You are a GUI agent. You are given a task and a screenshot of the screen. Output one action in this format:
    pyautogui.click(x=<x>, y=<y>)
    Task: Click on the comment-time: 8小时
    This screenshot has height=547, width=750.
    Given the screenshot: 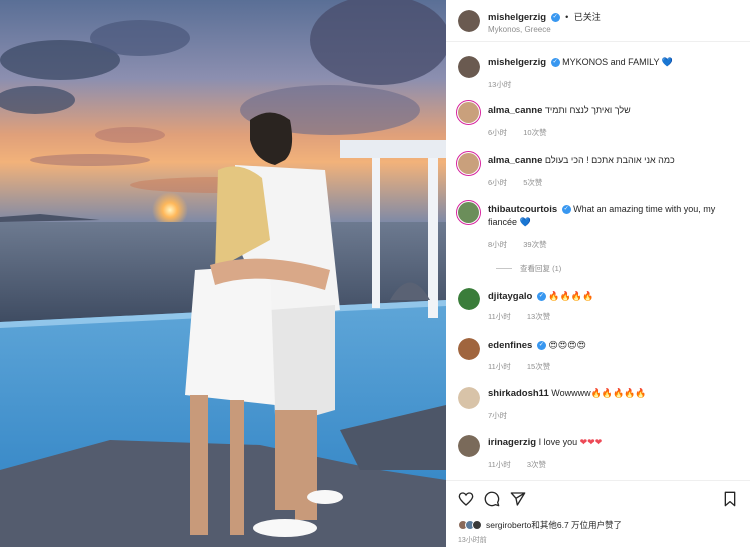 What is the action you would take?
    pyautogui.click(x=497, y=244)
    